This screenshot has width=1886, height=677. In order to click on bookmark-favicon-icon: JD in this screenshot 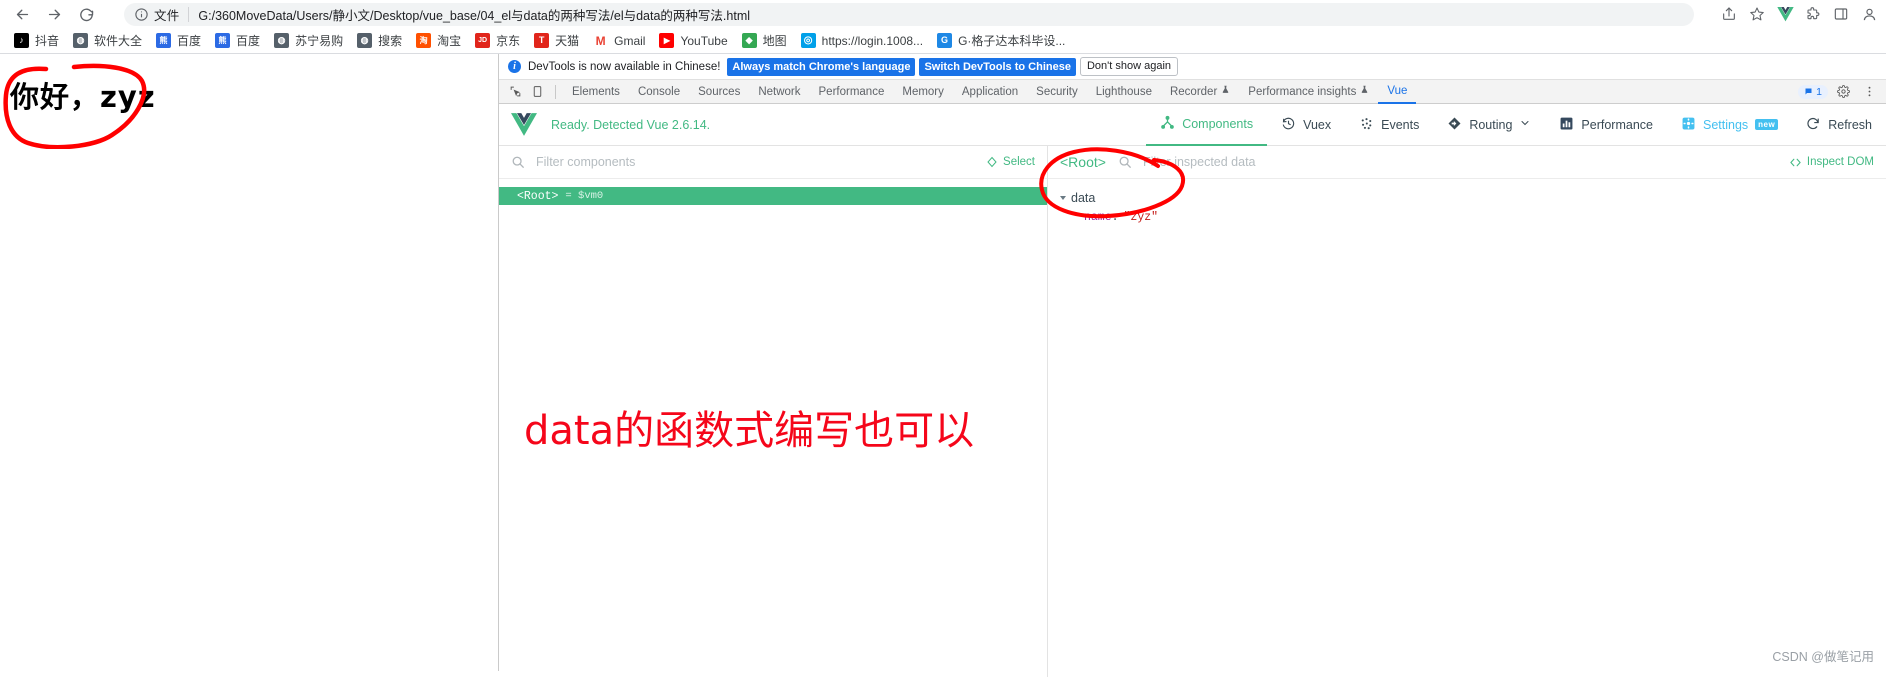, I will do `click(483, 40)`.